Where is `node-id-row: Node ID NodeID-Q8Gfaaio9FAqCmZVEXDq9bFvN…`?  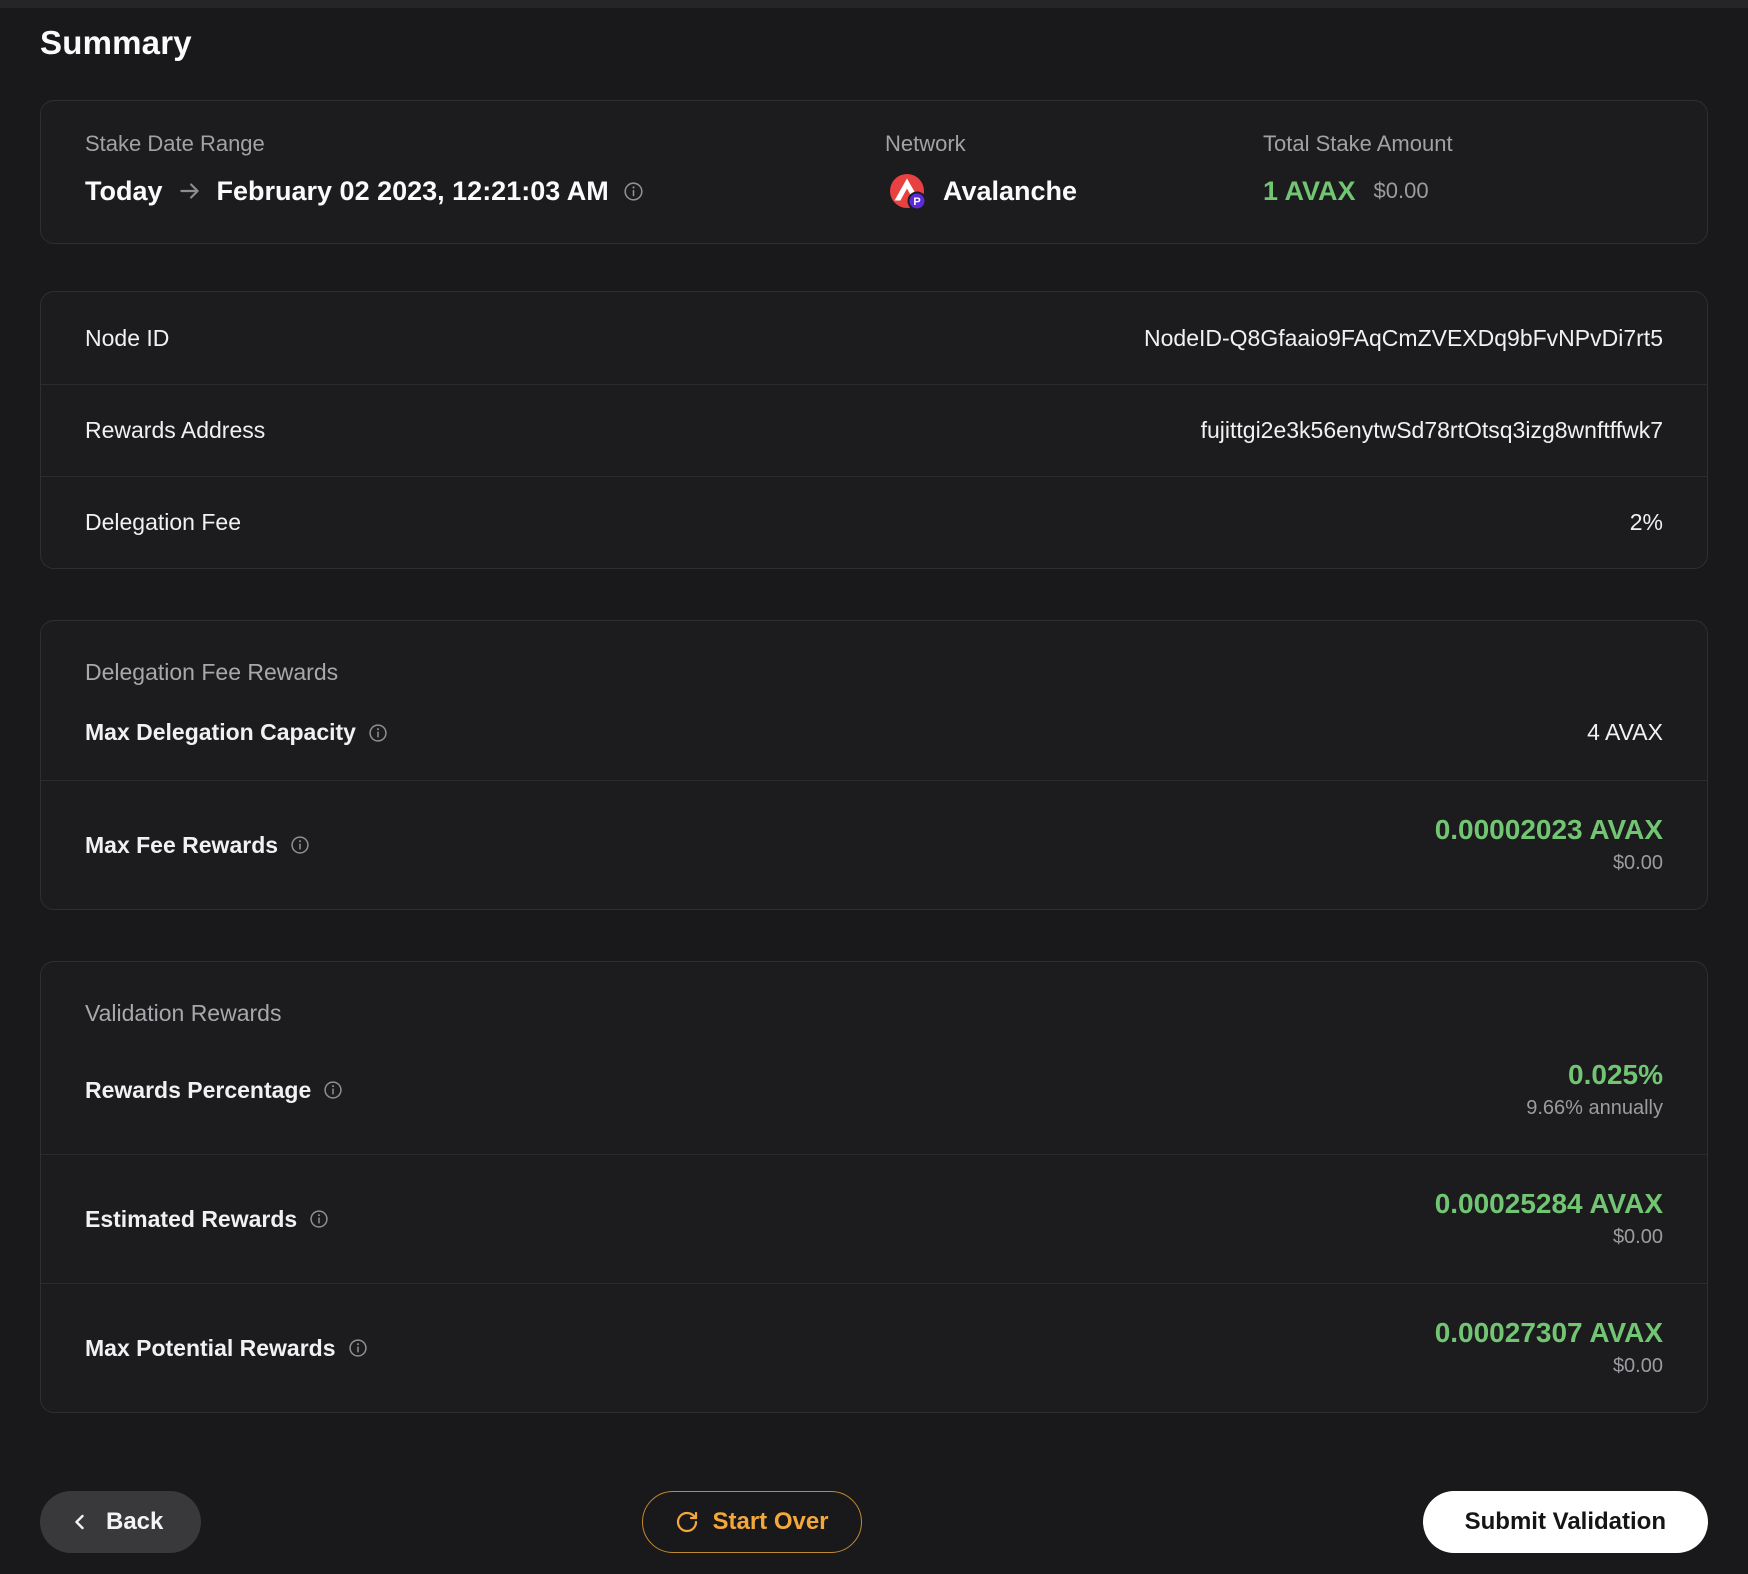 node-id-row: Node ID NodeID-Q8Gfaaio9FAqCmZVEXDq9bFvN… is located at coordinates (874, 338).